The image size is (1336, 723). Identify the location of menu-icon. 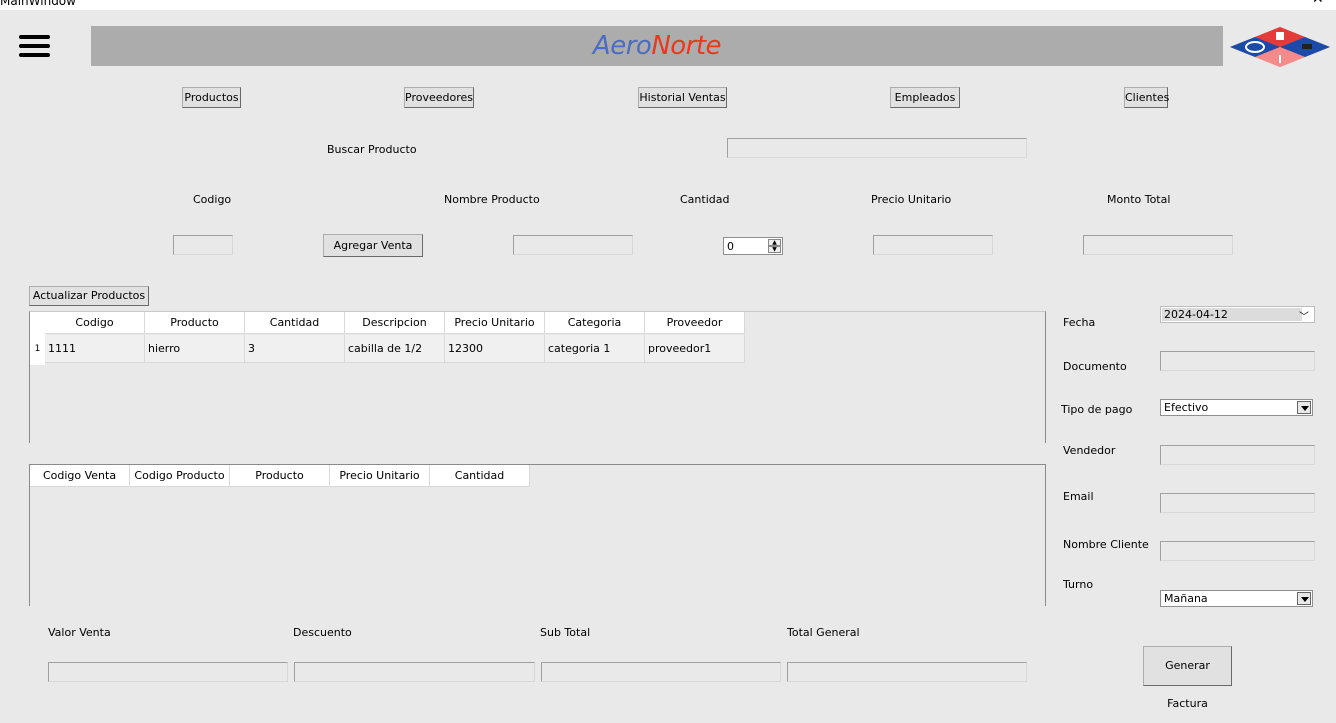
(35, 47).